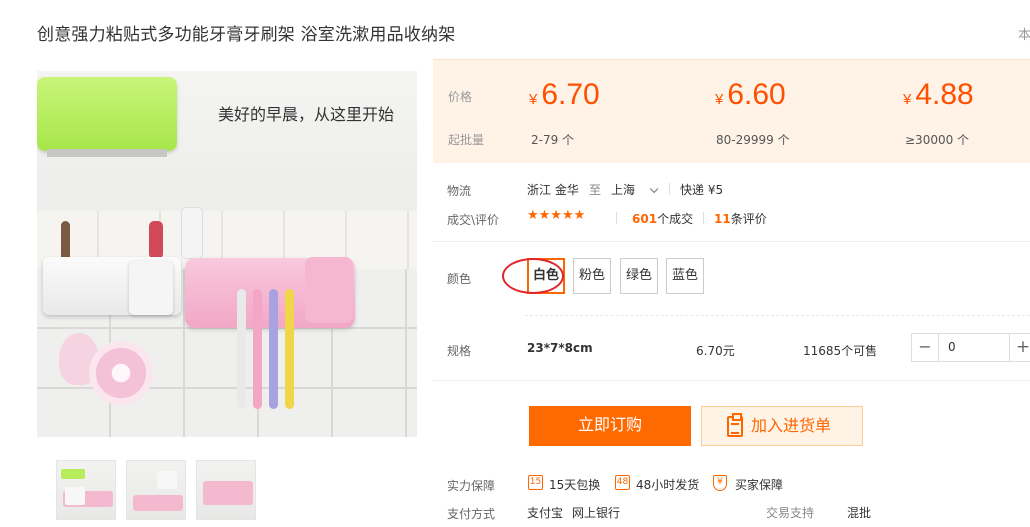  I want to click on spec-name: 23*7*8cm, so click(560, 348).